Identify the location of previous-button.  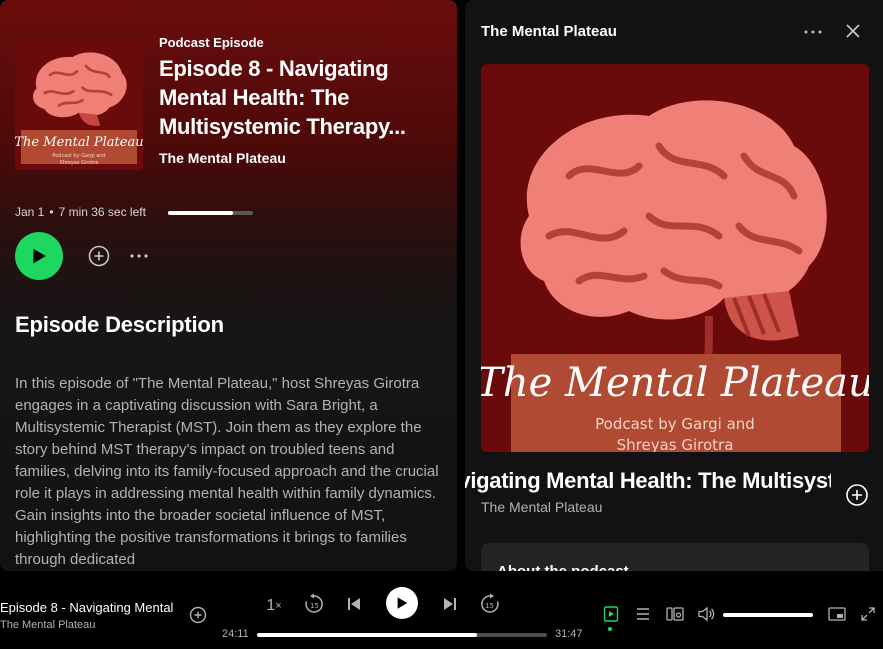
(354, 604).